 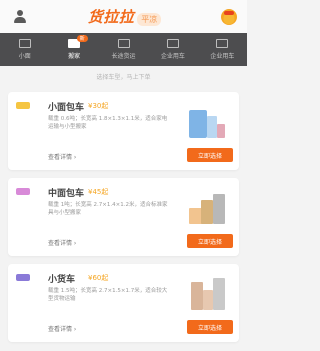 What do you see at coordinates (108, 123) in the screenshot?
I see `vehicle-description: 载重 0.6吨；长宽高 1.8×1.3×1.1米，适合家电运输与小型搬家` at bounding box center [108, 123].